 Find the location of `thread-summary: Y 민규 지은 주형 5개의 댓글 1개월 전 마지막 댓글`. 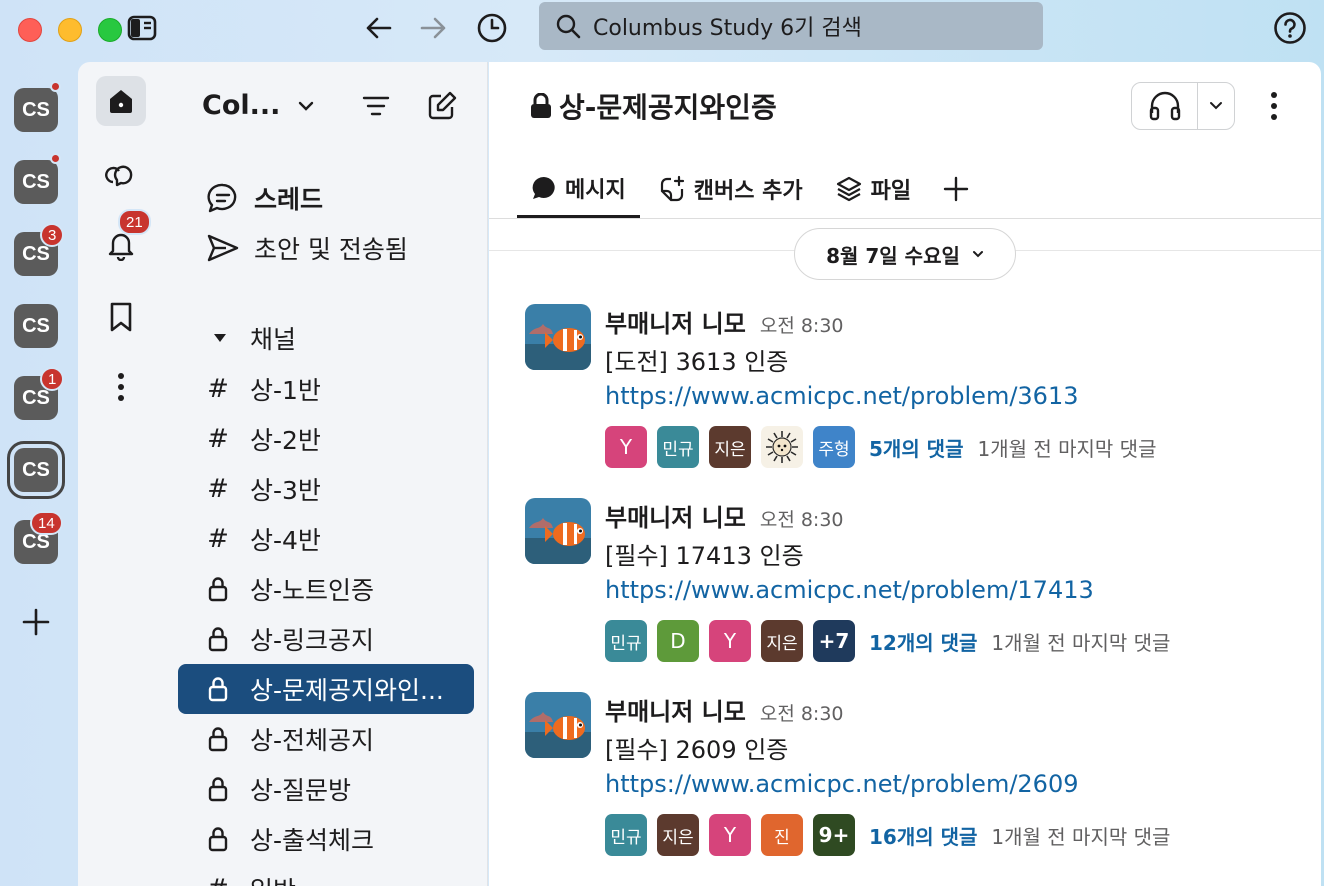

thread-summary: Y 민규 지은 주형 5개의 댓글 1개월 전 마지막 댓글 is located at coordinates (880, 447).